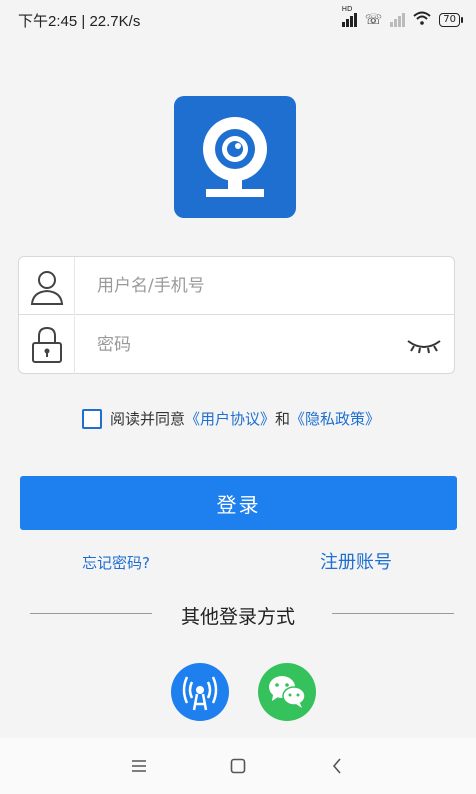 This screenshot has height=794, width=476. What do you see at coordinates (79, 20) in the screenshot?
I see `status-left: 下午2:45 | 22.7K/s` at bounding box center [79, 20].